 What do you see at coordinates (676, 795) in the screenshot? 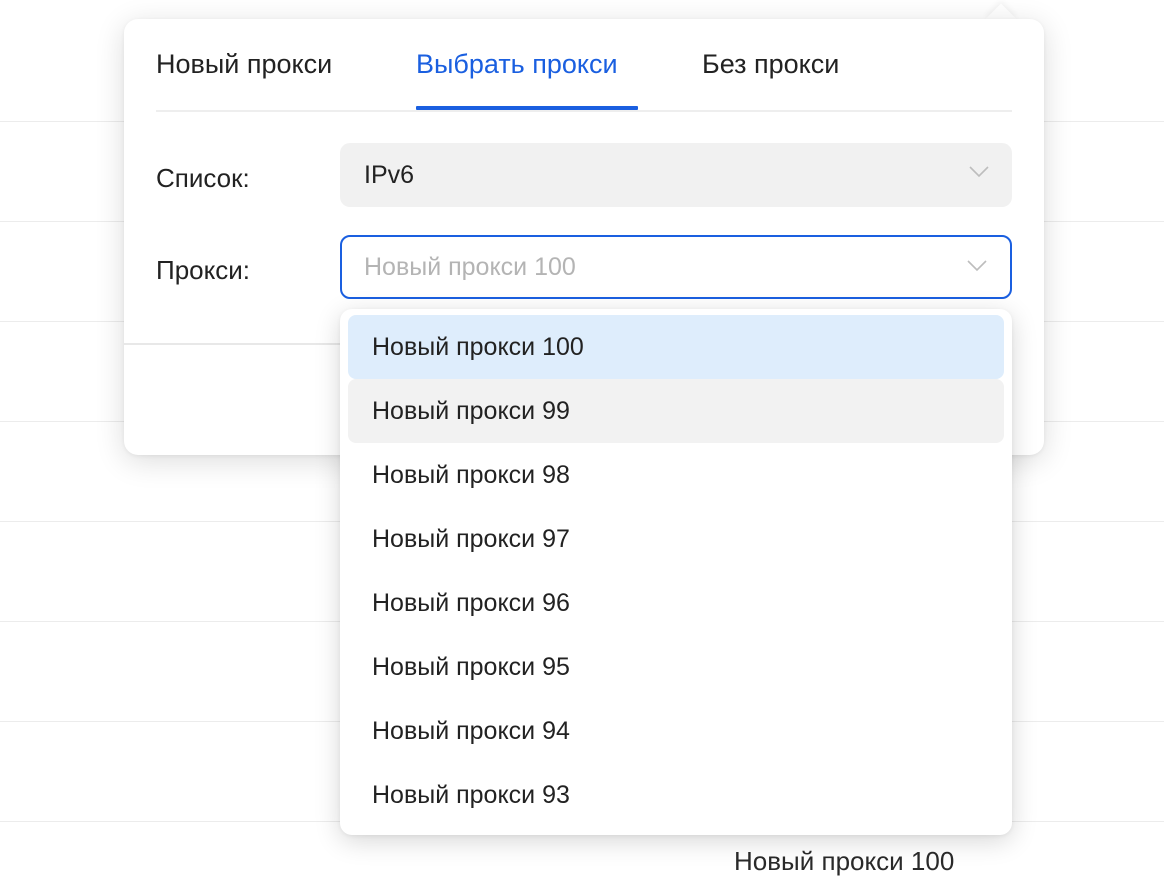
I see `dropdown-option: Новый прокси 93` at bounding box center [676, 795].